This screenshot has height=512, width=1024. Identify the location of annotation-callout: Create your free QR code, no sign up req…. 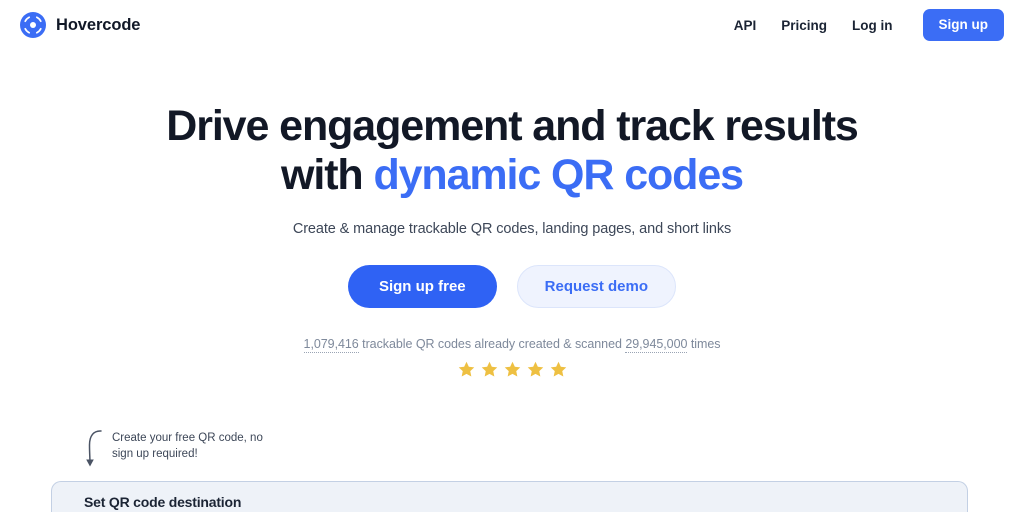
(181, 448).